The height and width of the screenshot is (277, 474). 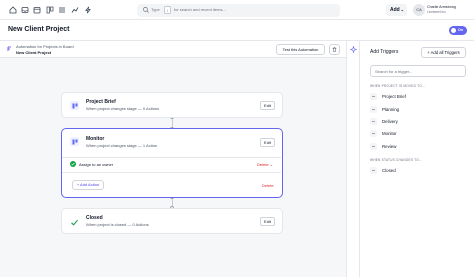 What do you see at coordinates (50, 10) in the screenshot?
I see `board-icon` at bounding box center [50, 10].